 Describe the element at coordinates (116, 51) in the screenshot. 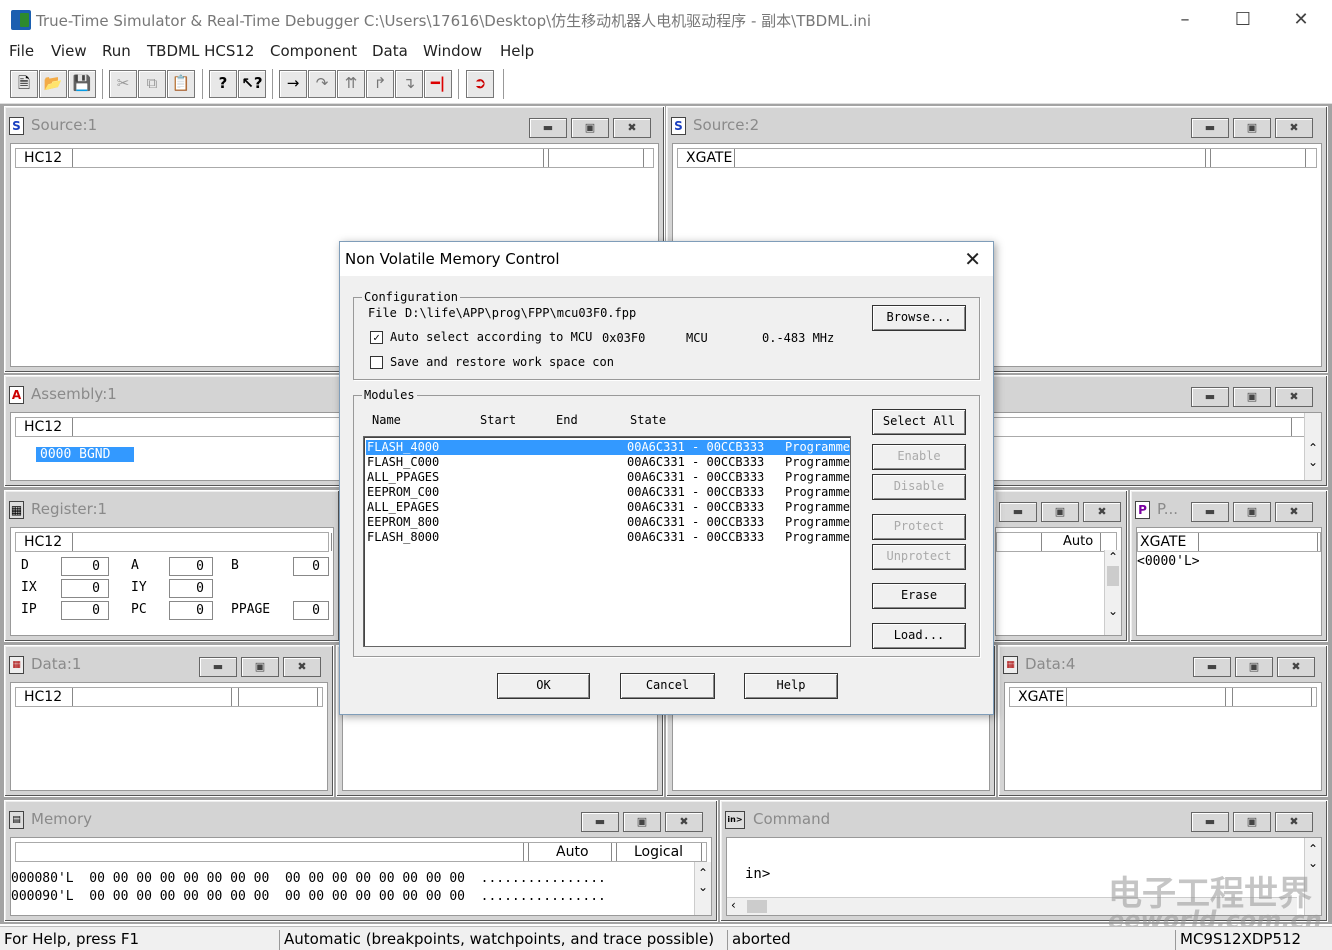

I see `menu-run: Run` at that location.